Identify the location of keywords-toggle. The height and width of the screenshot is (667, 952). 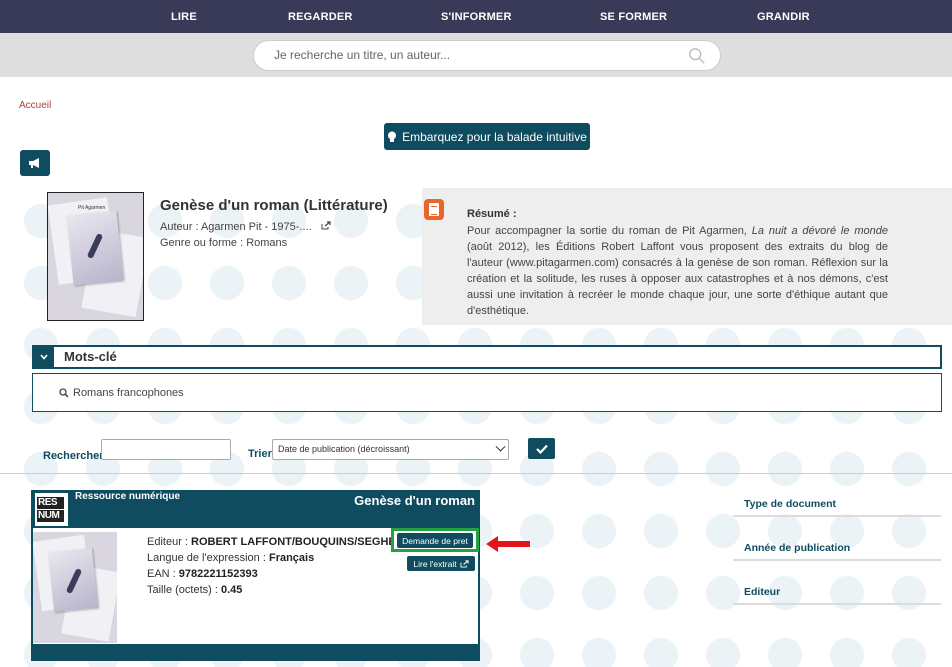
(44, 357).